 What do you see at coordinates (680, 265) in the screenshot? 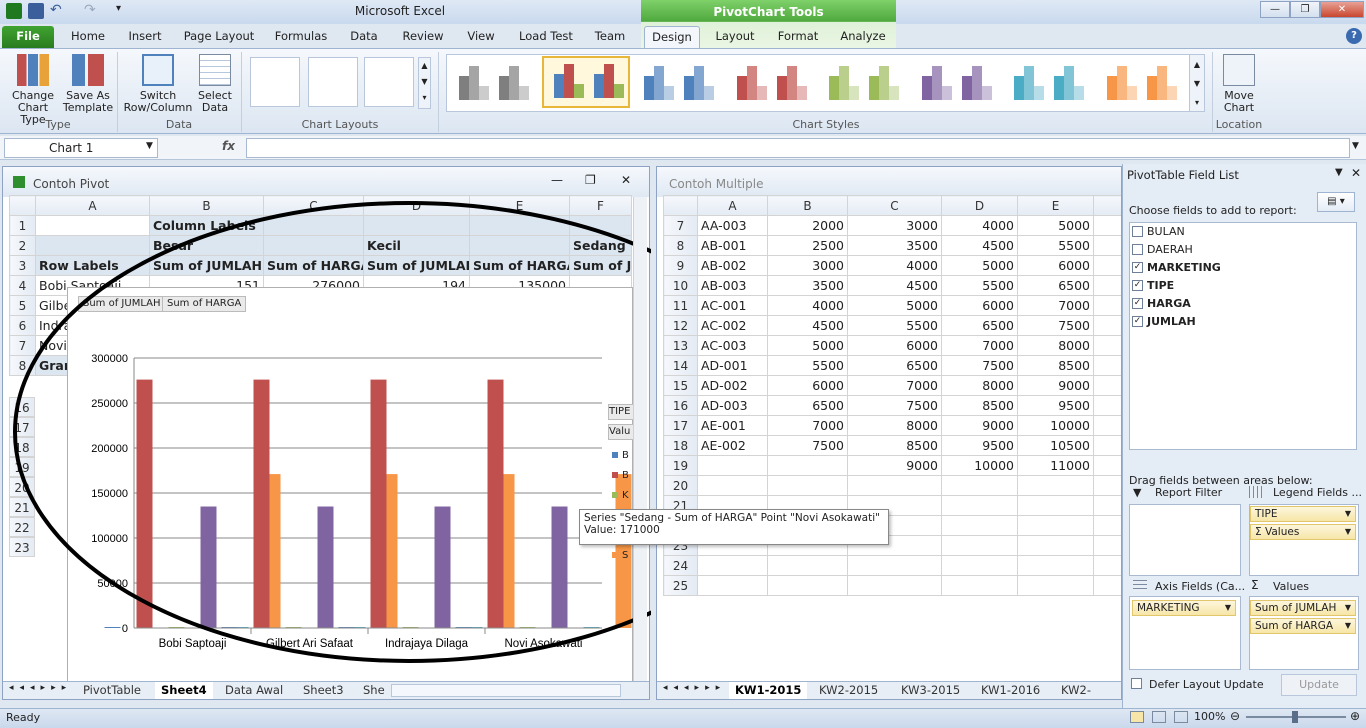
I see `row-number: 9` at bounding box center [680, 265].